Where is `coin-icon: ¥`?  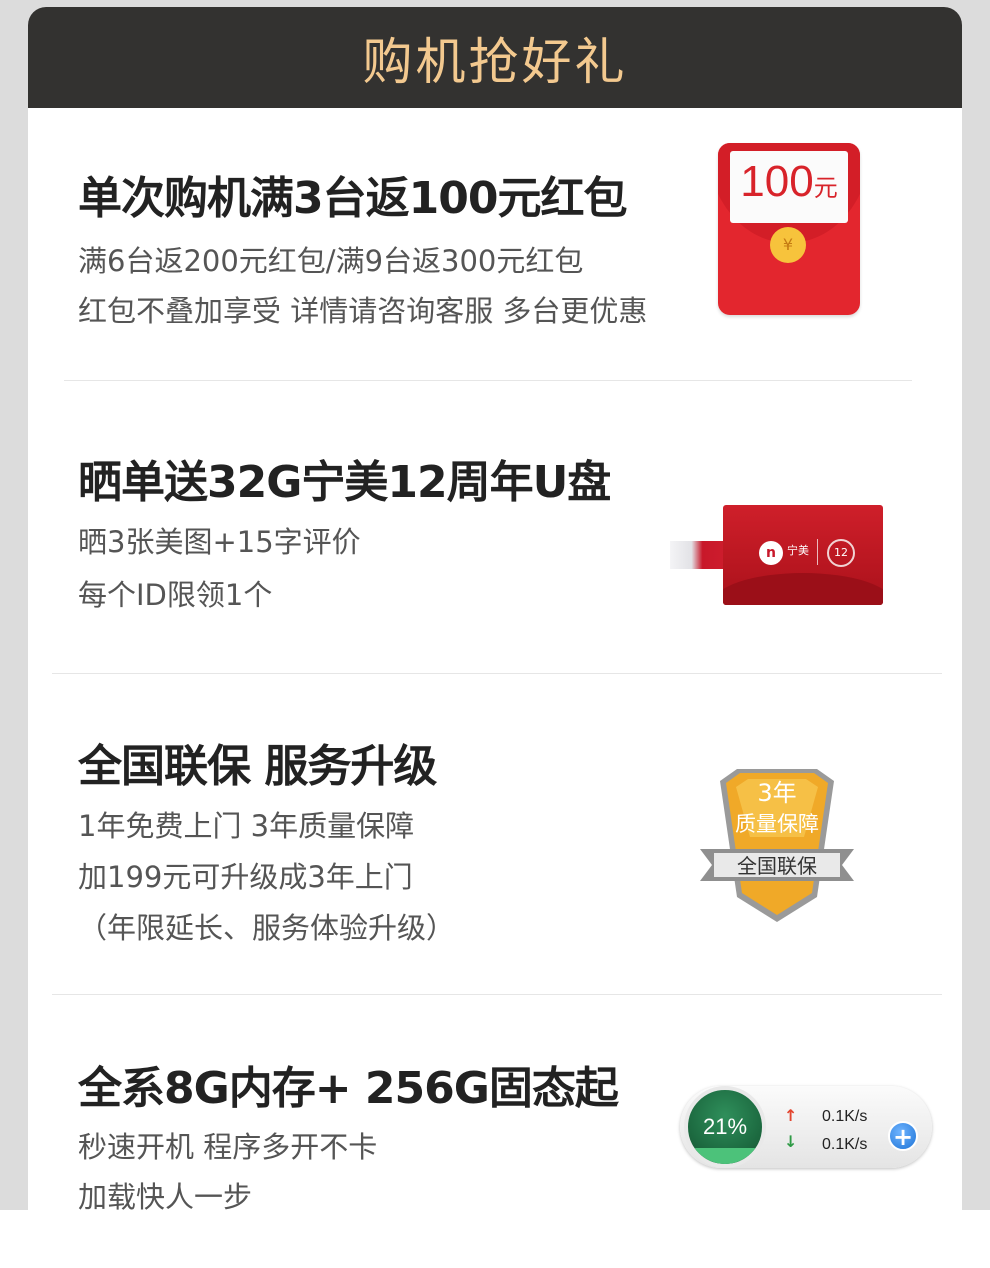
coin-icon: ¥ is located at coordinates (788, 245).